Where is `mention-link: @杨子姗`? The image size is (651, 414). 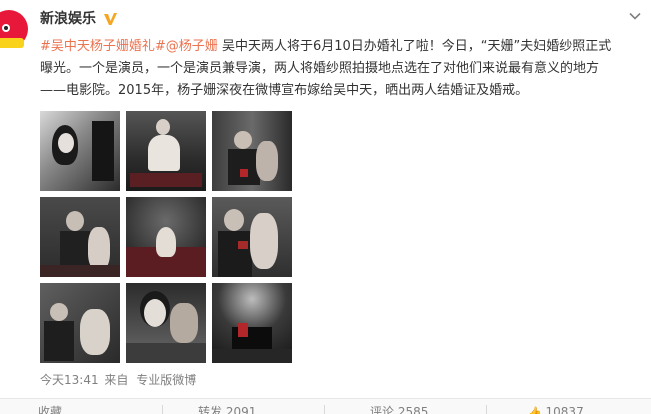
mention-link: @杨子姗 is located at coordinates (192, 46).